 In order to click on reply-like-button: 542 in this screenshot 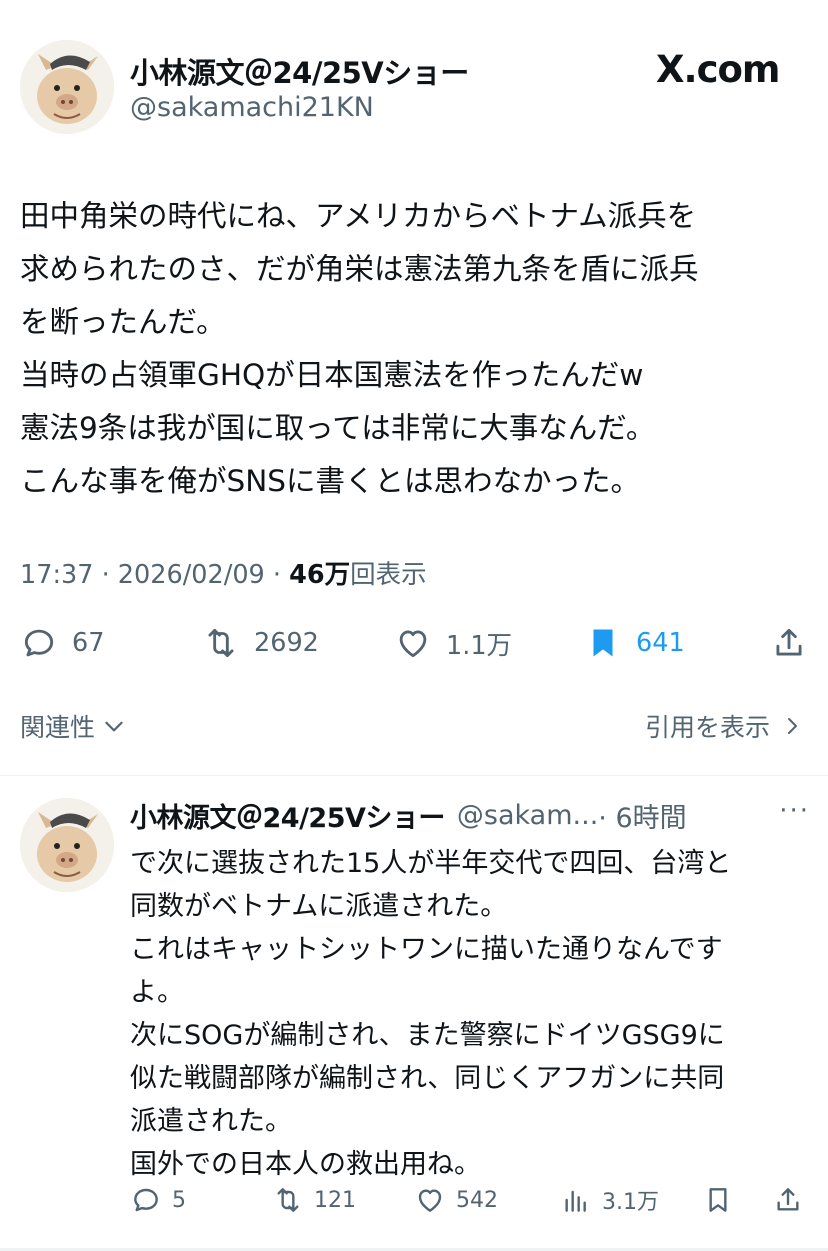, I will do `click(456, 1200)`.